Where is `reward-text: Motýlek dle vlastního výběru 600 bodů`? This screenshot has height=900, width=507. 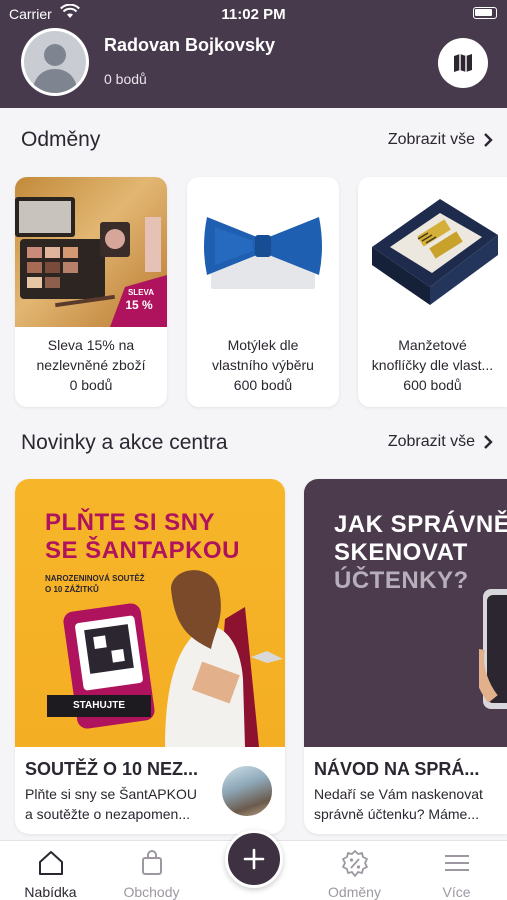
reward-text: Motýlek dle vlastního výběru 600 bodů is located at coordinates (263, 365).